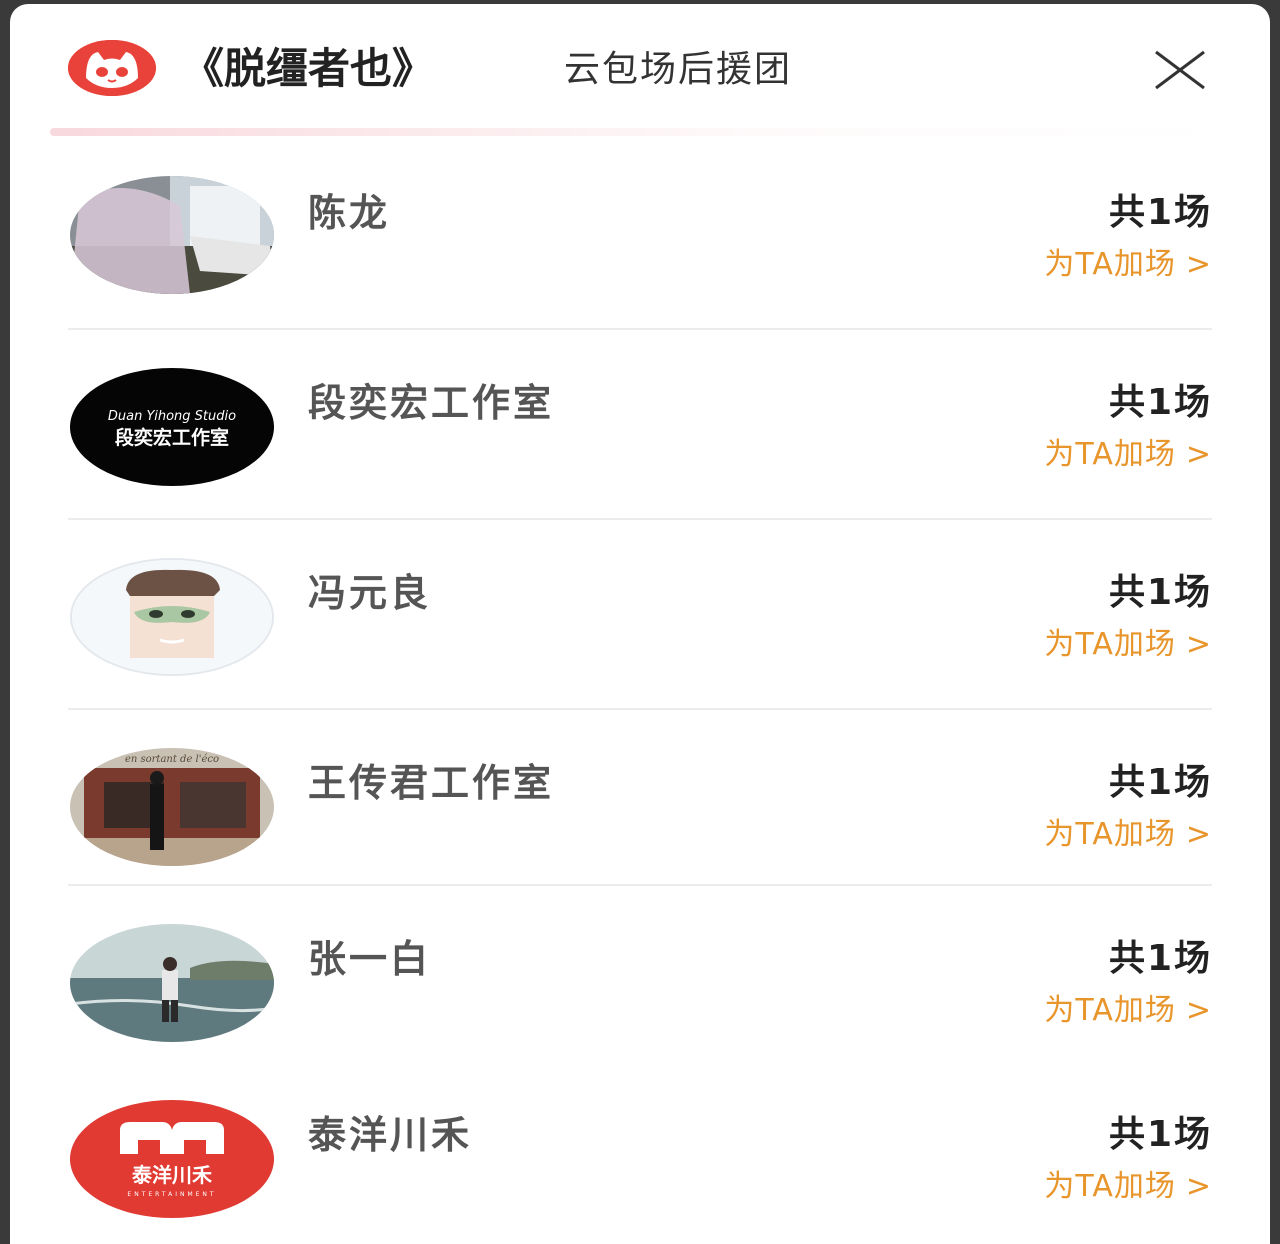  I want to click on sheet-header: 《脱缰者也》 云包场后援团, so click(640, 70).